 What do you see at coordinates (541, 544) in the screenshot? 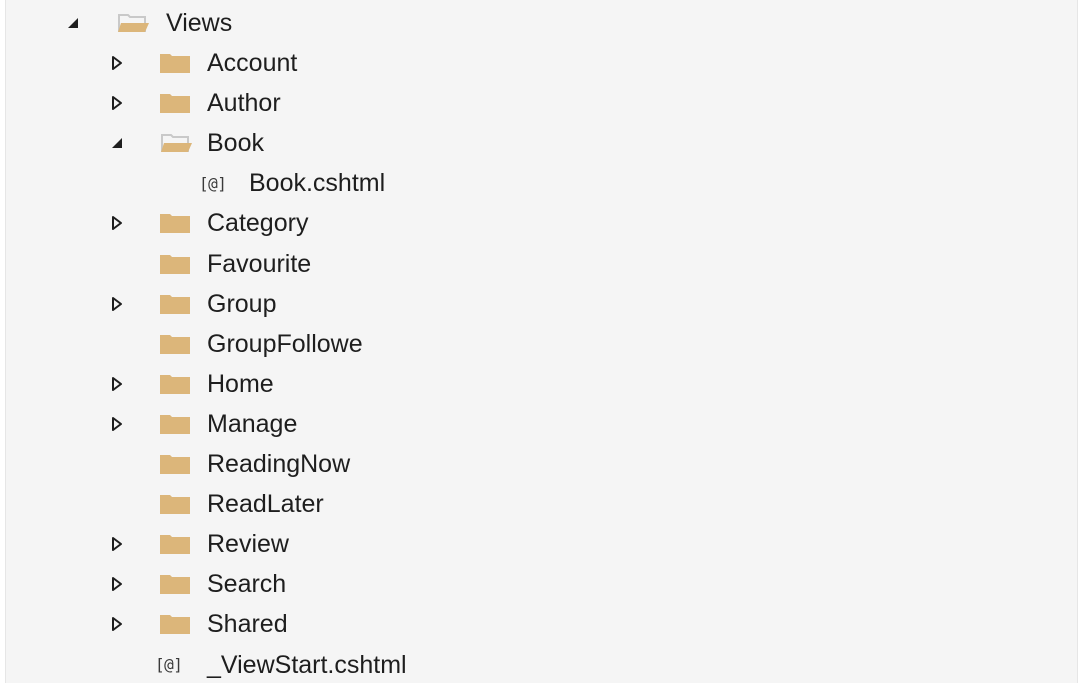
I see `tree-item-review: Review` at bounding box center [541, 544].